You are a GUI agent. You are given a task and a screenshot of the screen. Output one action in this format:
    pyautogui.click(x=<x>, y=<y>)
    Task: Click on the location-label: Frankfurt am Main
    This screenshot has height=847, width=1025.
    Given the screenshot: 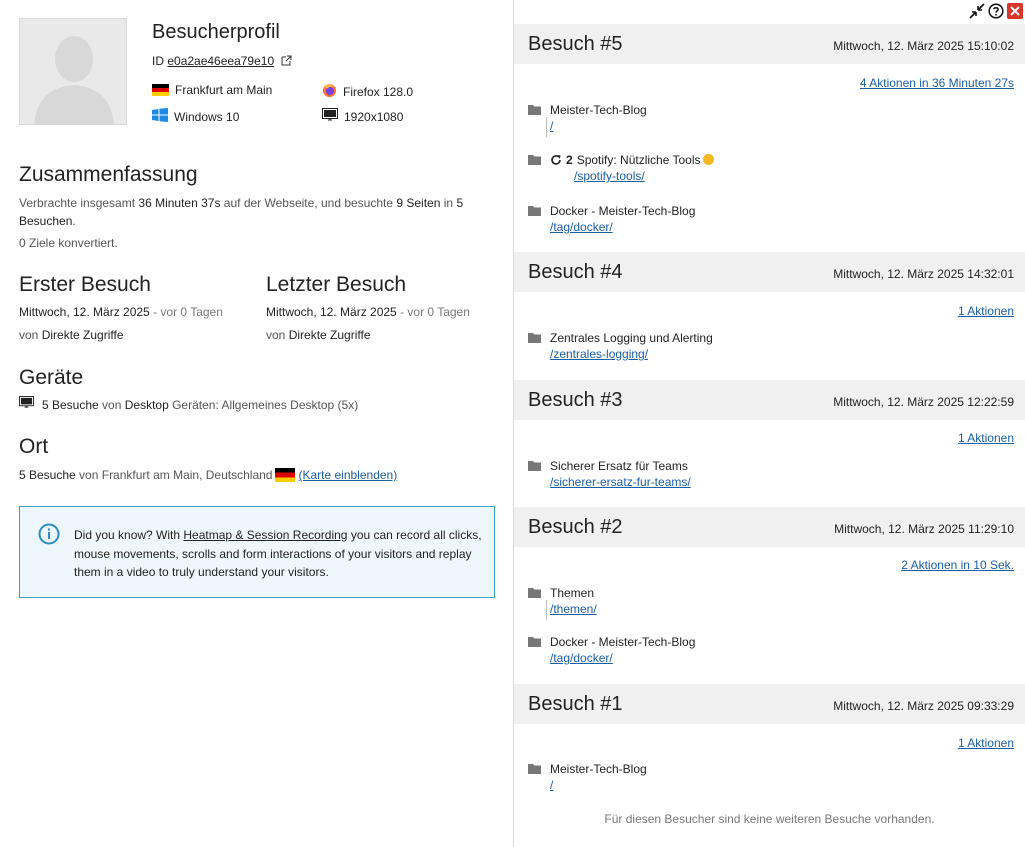 What is the action you would take?
    pyautogui.click(x=224, y=90)
    